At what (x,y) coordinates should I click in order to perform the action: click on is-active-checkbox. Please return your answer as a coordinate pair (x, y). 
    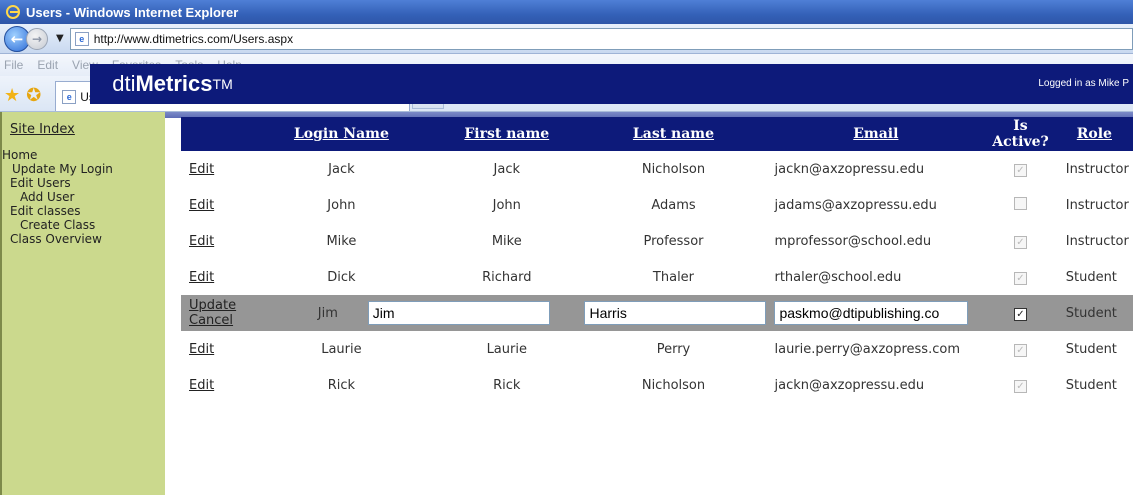
    Looking at the image, I should click on (1020, 203).